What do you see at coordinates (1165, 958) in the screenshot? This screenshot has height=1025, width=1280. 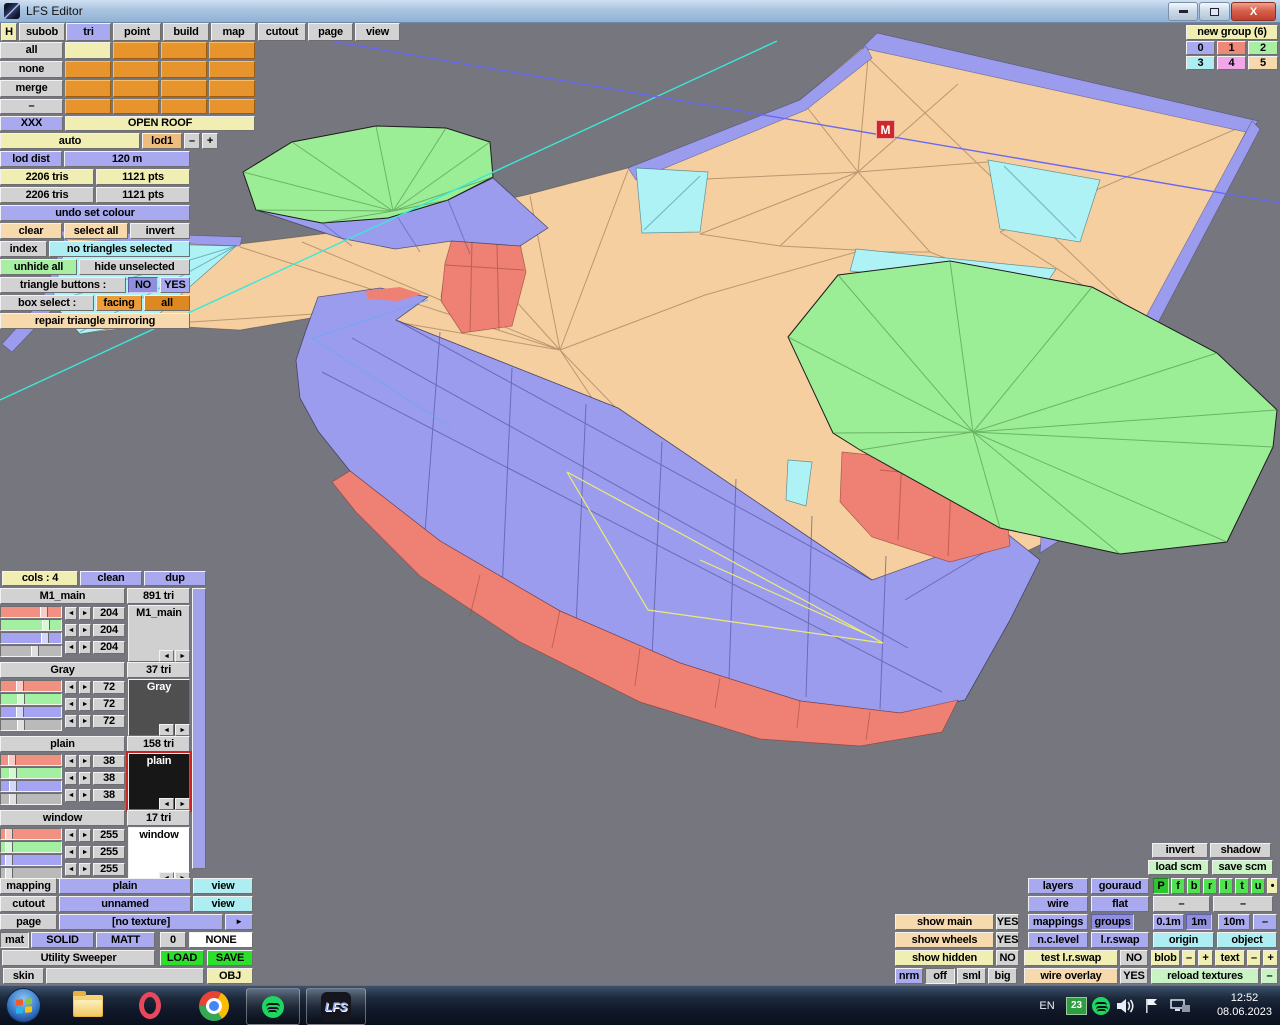 I see `btn-blob: blob` at bounding box center [1165, 958].